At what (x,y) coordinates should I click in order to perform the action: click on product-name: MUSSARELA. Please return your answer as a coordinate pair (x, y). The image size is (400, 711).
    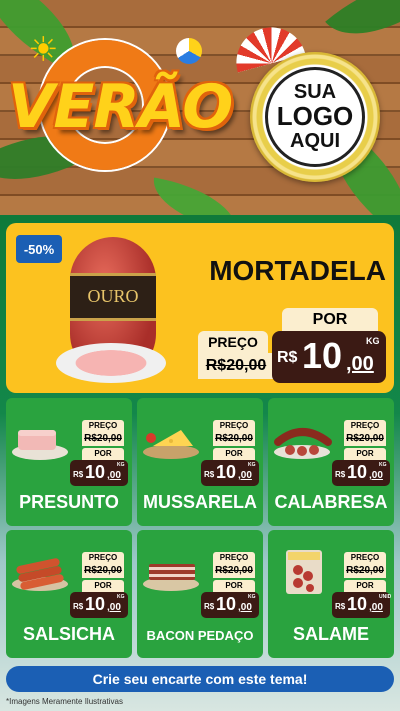
    Looking at the image, I should click on (199, 502).